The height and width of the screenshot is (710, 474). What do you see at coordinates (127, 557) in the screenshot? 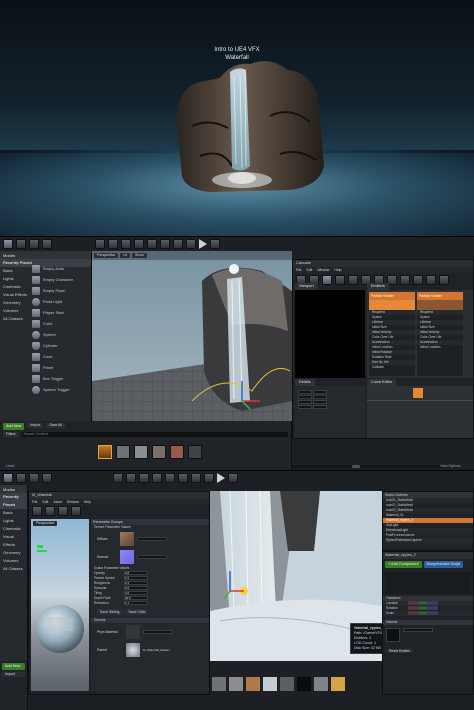
I see `normal-texture-thumbnail` at bounding box center [127, 557].